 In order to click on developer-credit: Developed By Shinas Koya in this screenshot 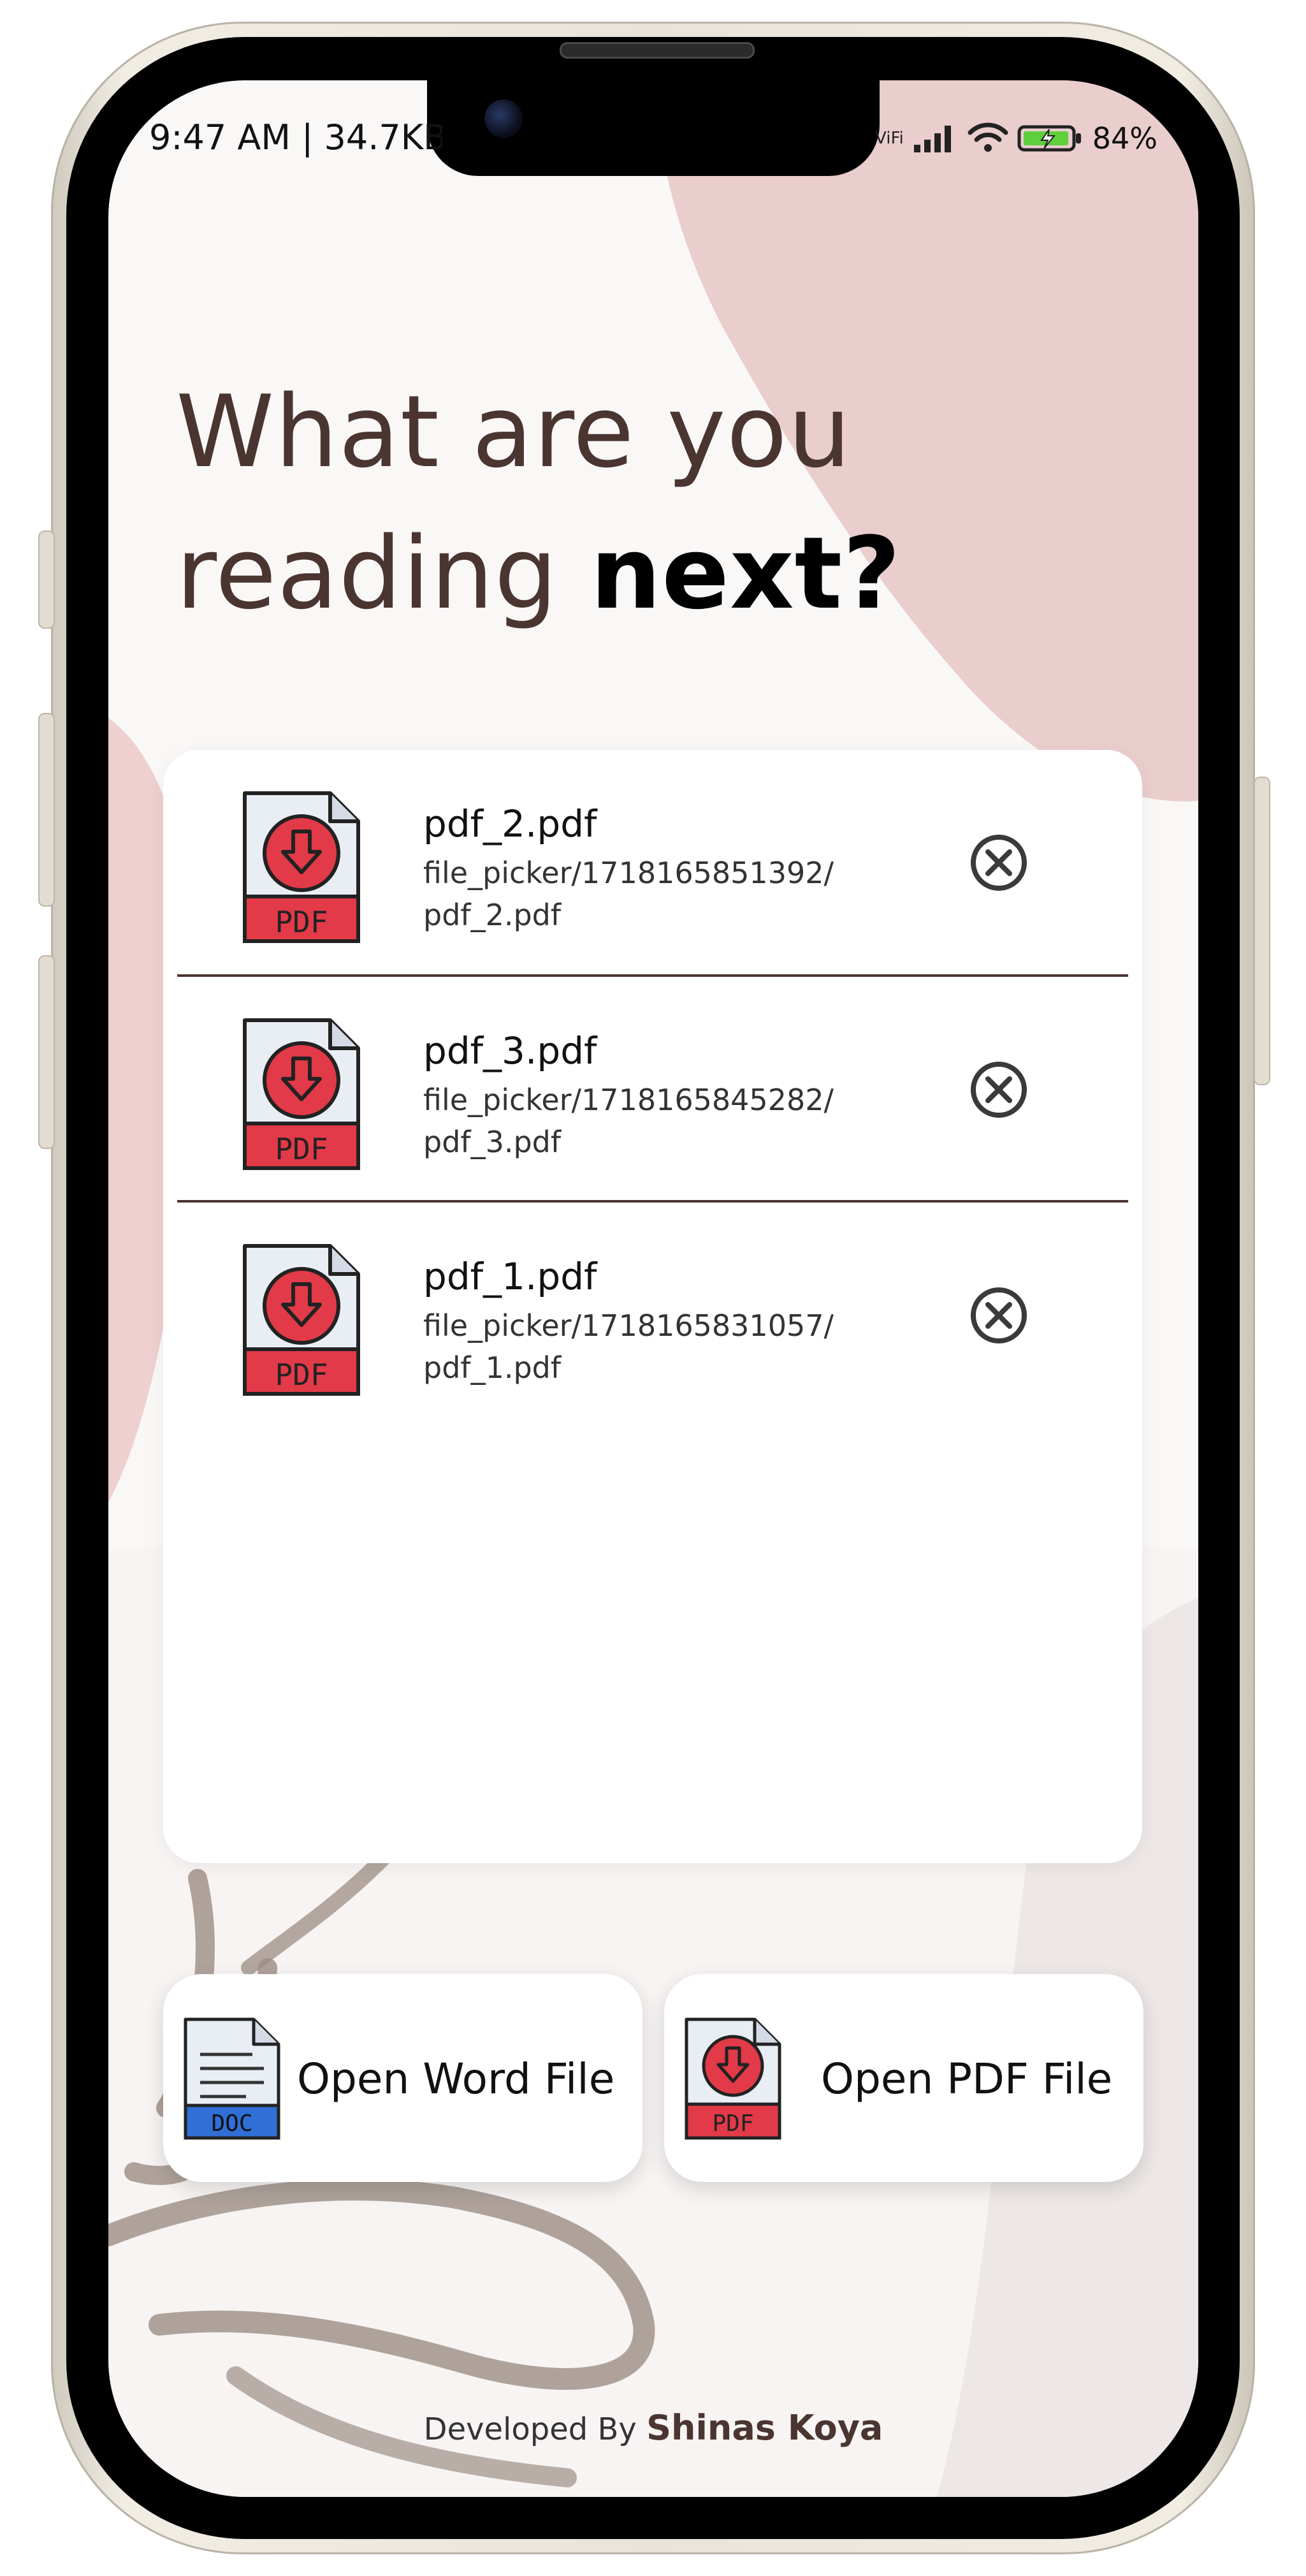, I will do `click(653, 2428)`.